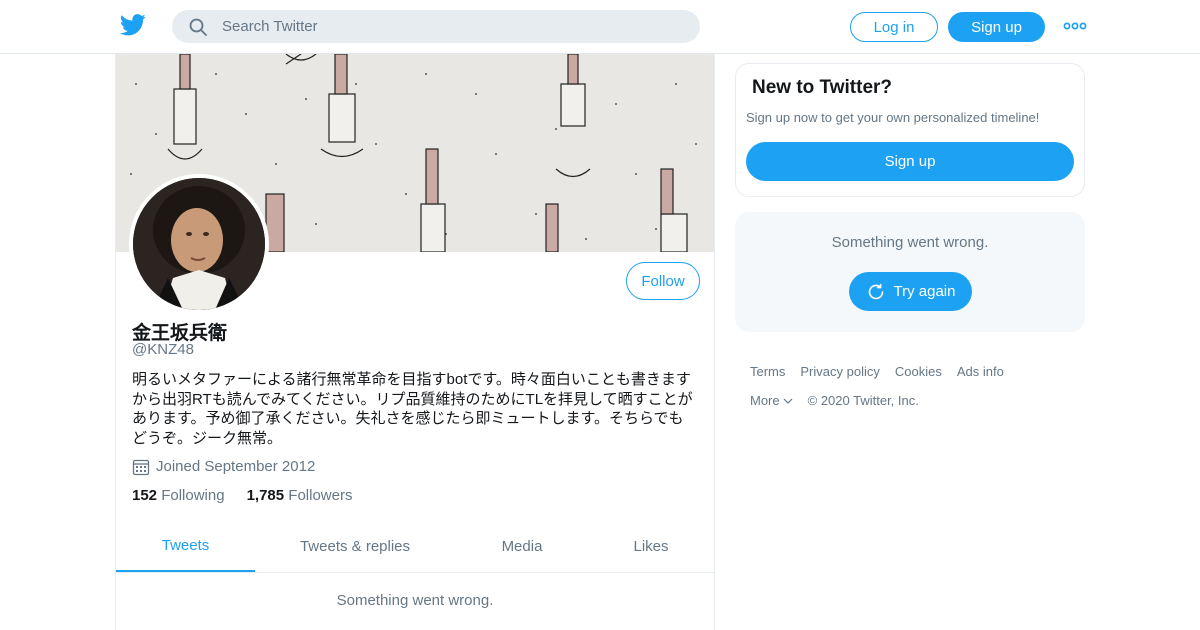 Image resolution: width=1200 pixels, height=630 pixels. What do you see at coordinates (185, 546) in the screenshot?
I see `tab-tweets: Tweets` at bounding box center [185, 546].